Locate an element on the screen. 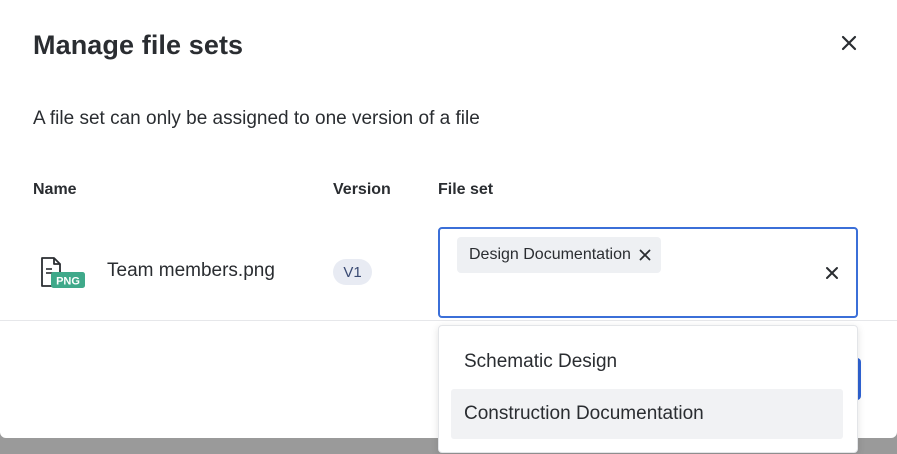  png-file-icon: PNG is located at coordinates (63, 272).